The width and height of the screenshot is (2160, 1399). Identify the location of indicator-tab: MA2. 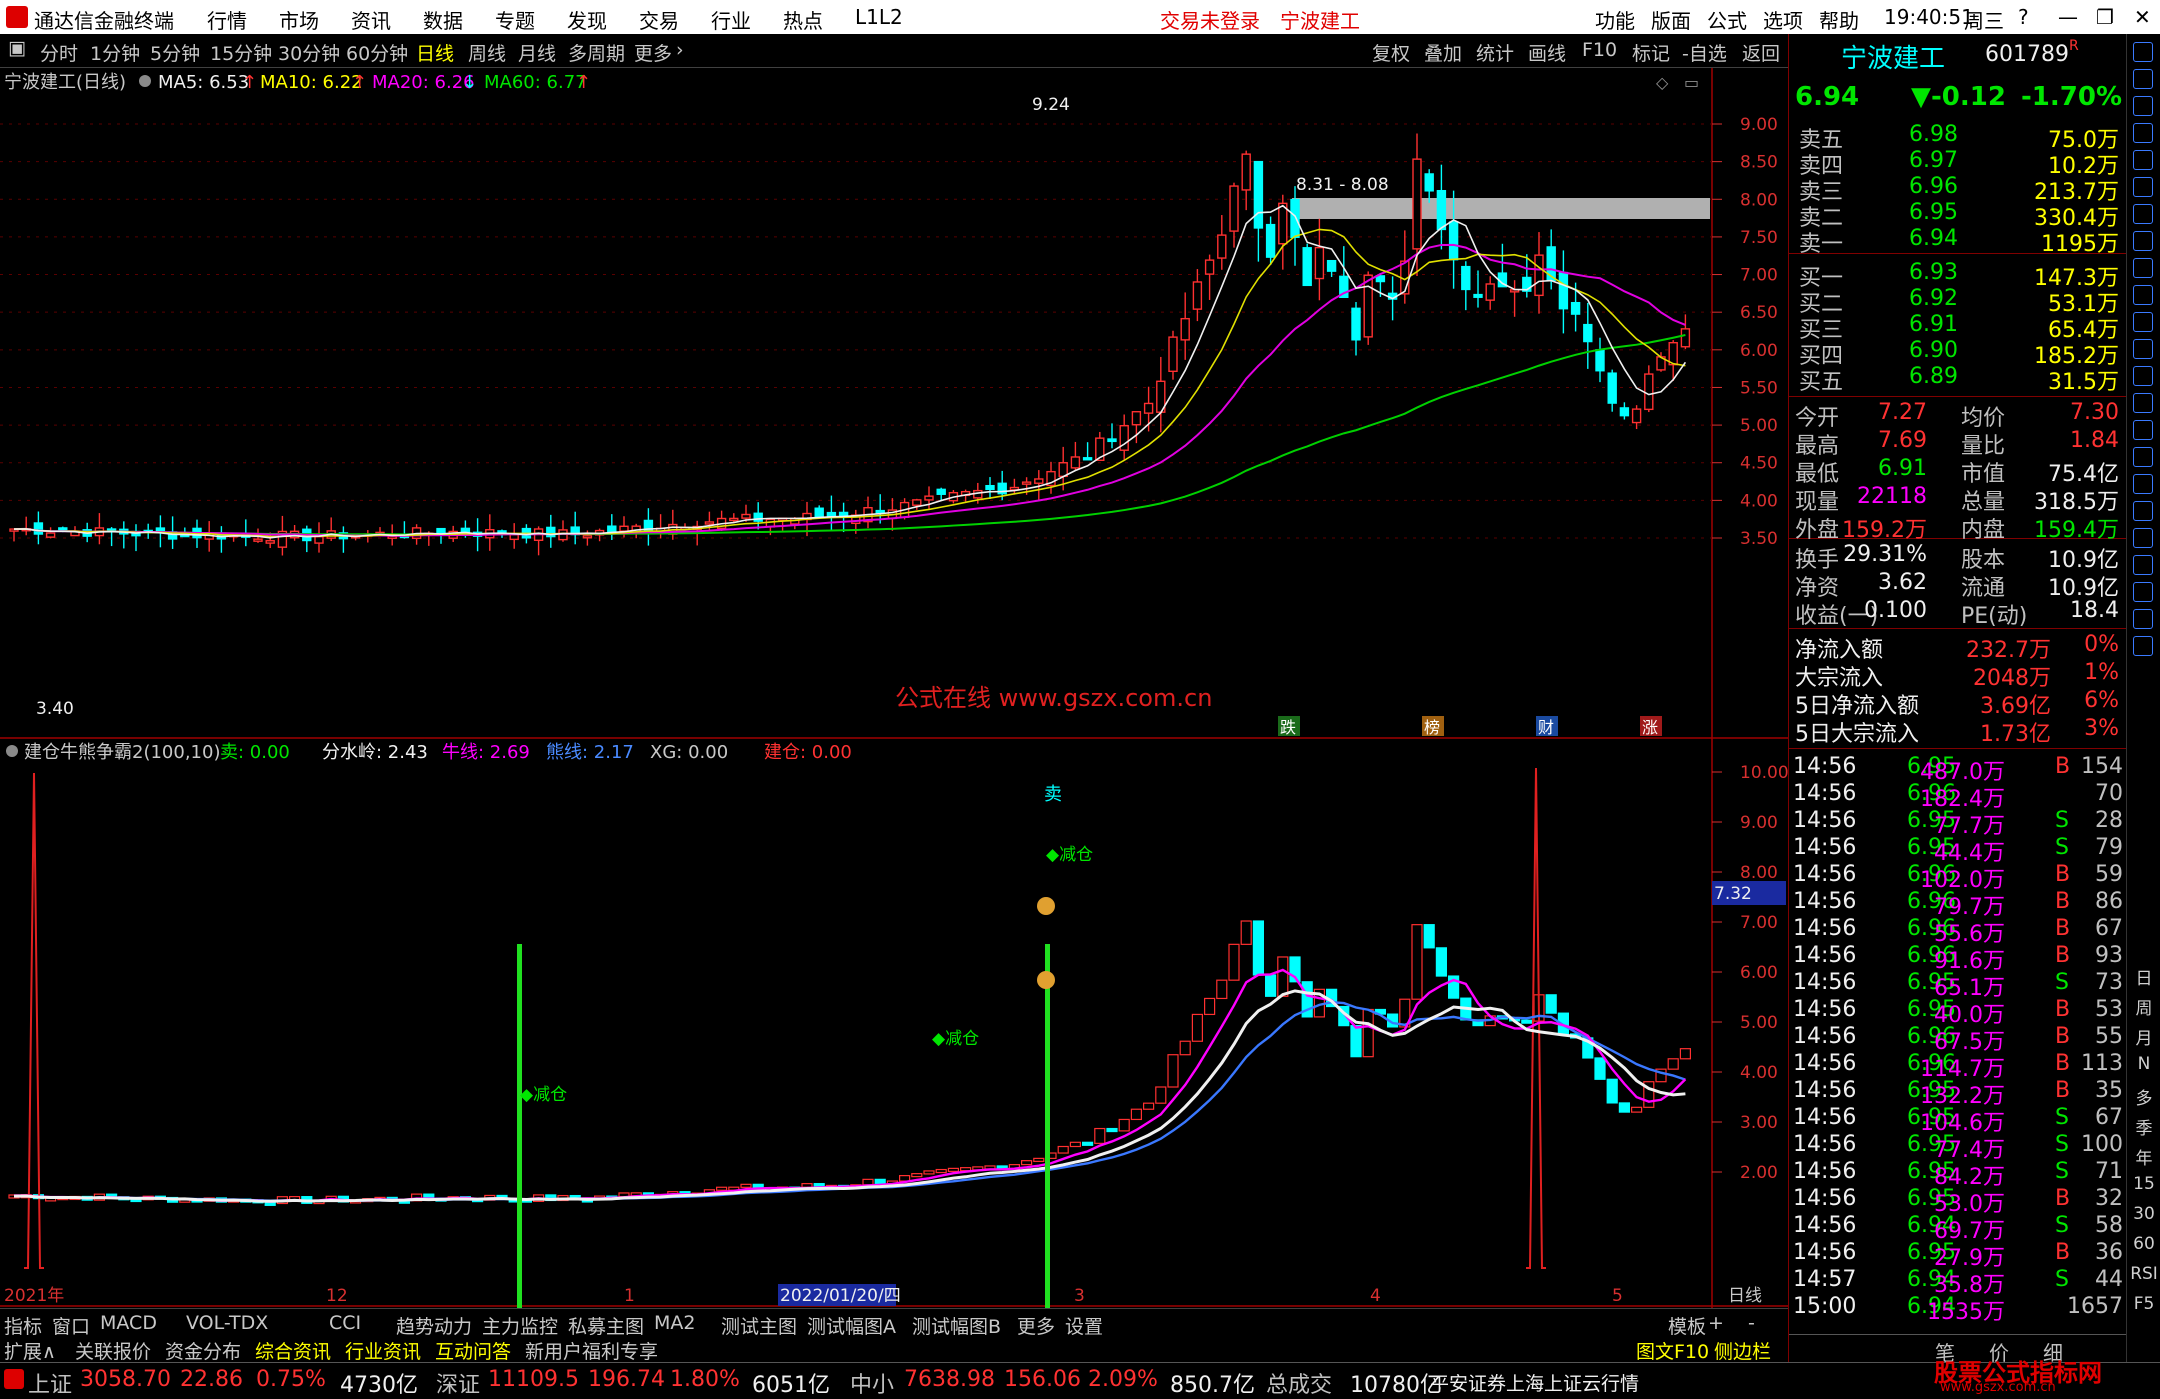
(674, 1323).